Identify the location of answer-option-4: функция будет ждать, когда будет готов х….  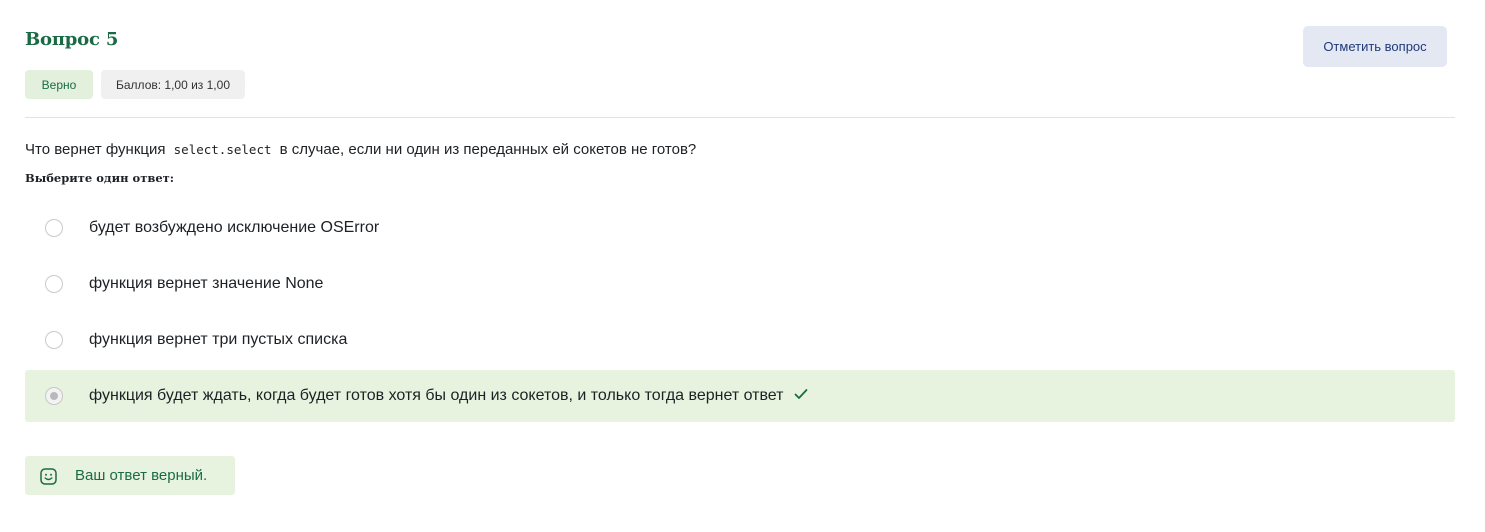
(740, 396).